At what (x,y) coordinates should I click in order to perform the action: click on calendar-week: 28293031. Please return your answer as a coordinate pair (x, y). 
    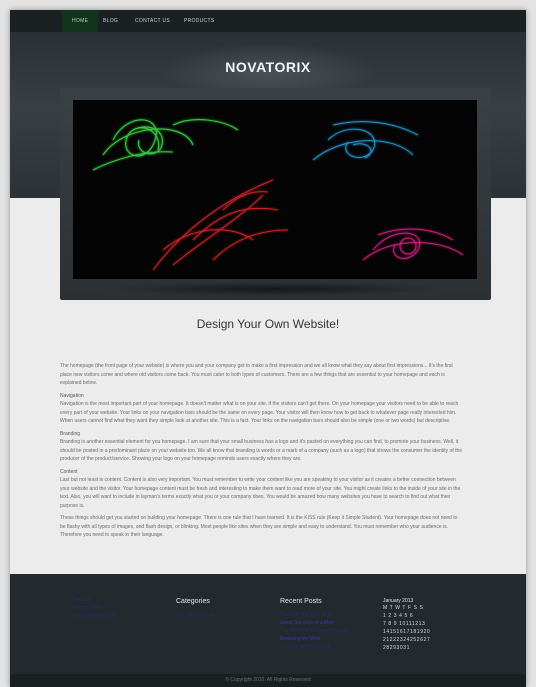
    Looking at the image, I should click on (406, 648).